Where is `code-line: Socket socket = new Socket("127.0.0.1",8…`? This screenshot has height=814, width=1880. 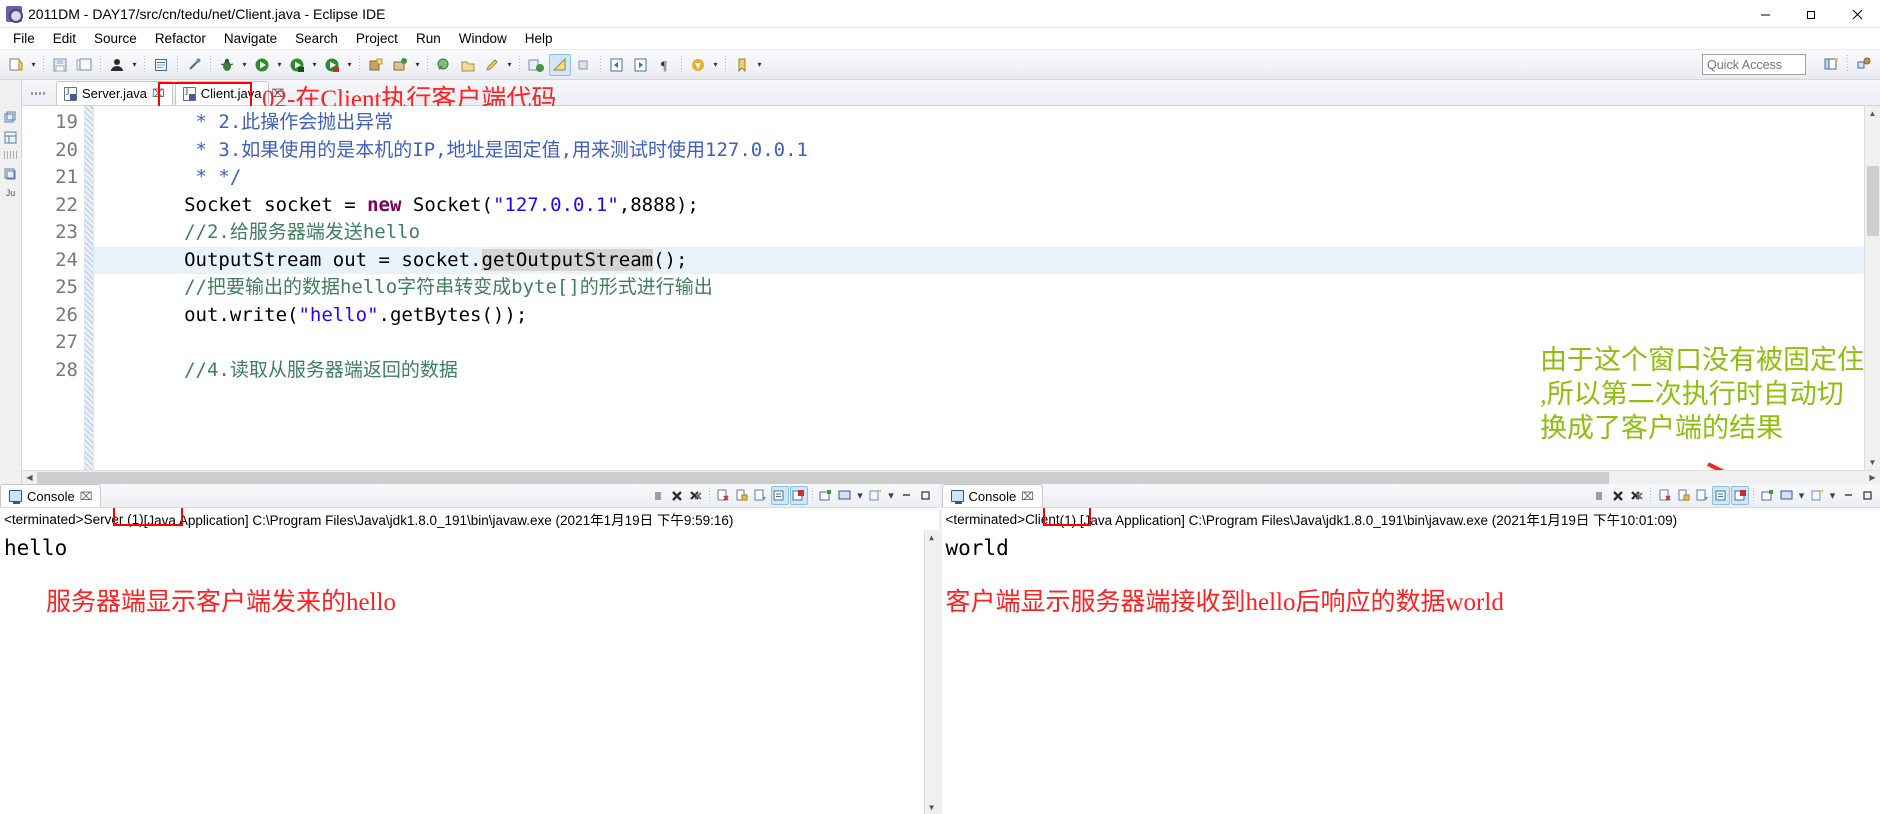
code-line: Socket socket = new Socket("127.0.0.1",8… is located at coordinates (979, 206).